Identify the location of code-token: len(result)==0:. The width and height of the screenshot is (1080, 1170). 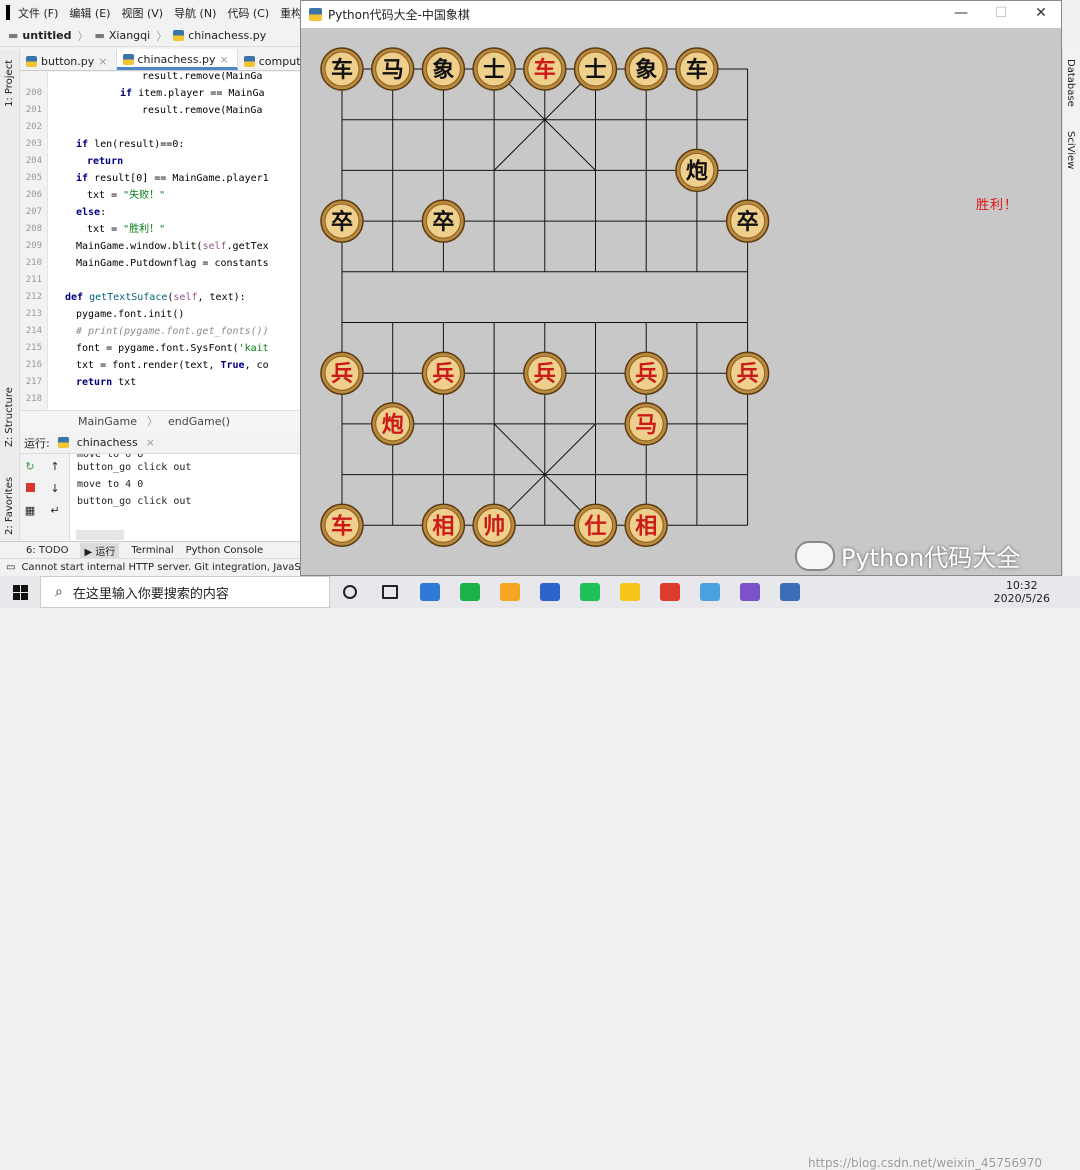
(139, 144).